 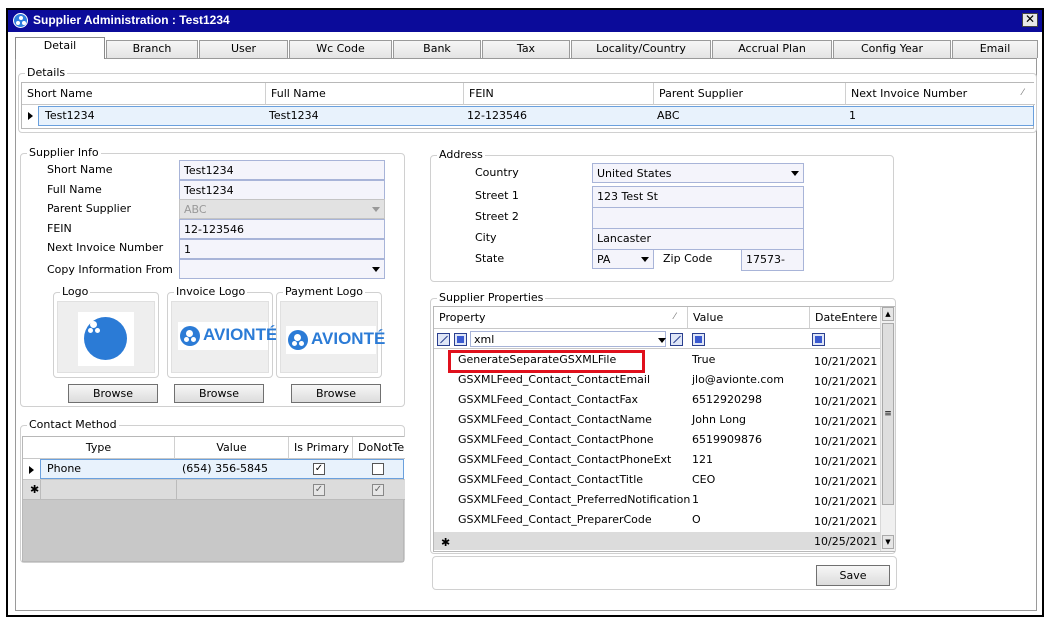 What do you see at coordinates (491, 297) in the screenshot?
I see `supplier-properties-title: Supplier Properties` at bounding box center [491, 297].